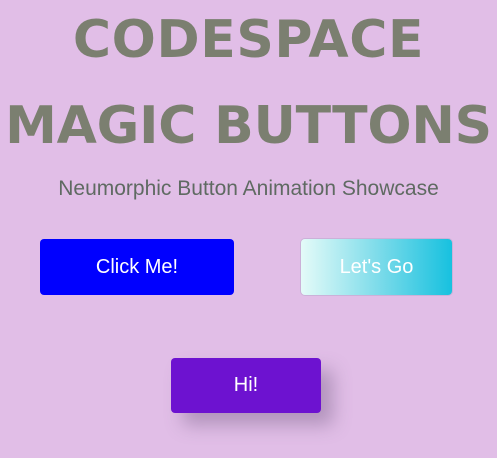 This screenshot has height=458, width=497. I want to click on page-title-line1: CODESPACE, so click(248, 40).